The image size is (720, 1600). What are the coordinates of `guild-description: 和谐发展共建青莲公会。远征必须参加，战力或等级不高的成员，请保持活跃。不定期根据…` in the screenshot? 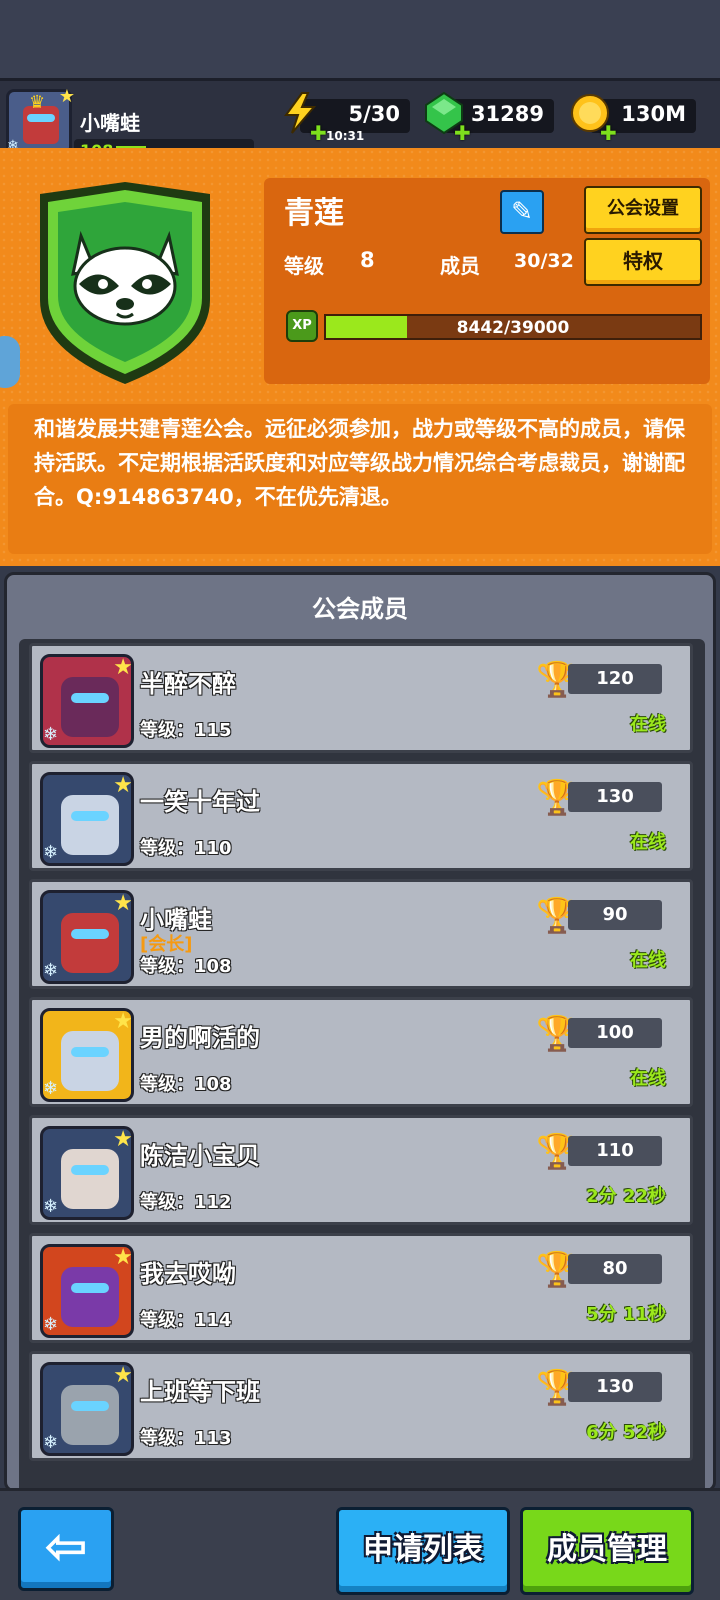 It's located at (360, 479).